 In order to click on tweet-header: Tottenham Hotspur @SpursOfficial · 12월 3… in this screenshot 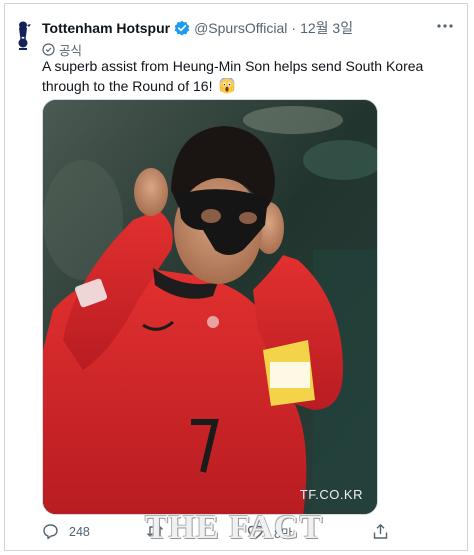, I will do `click(247, 28)`.